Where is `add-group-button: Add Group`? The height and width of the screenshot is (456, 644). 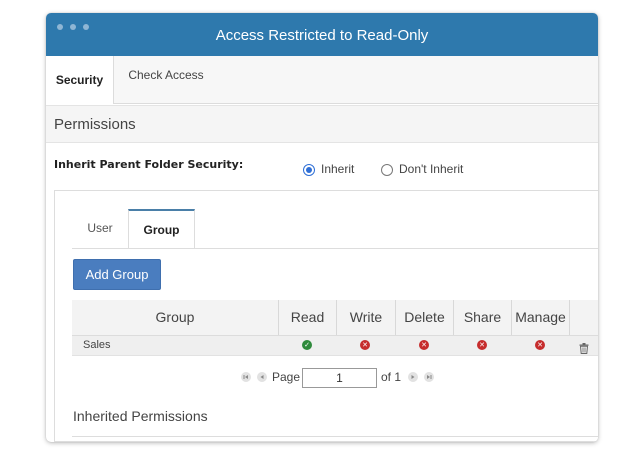
add-group-button: Add Group is located at coordinates (117, 274).